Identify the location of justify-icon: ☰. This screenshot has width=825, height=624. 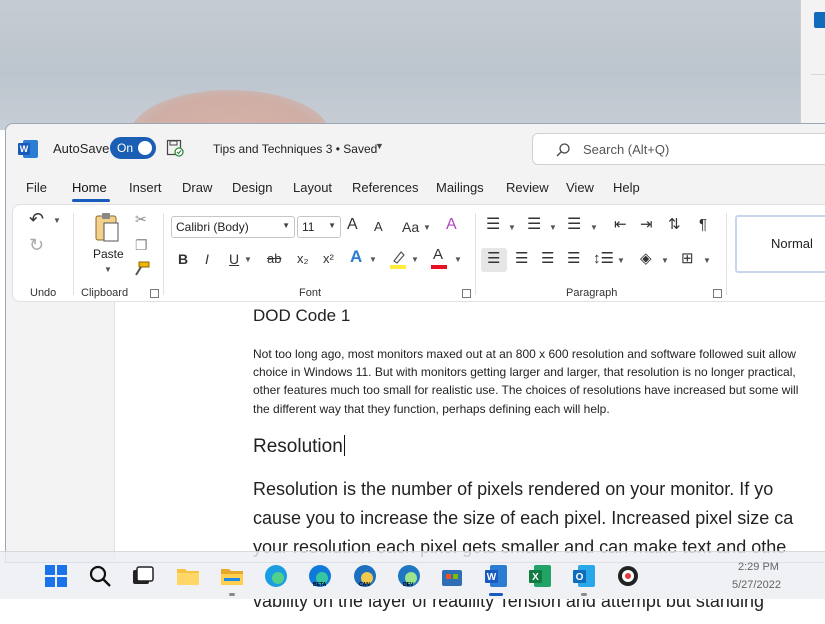
(573, 259).